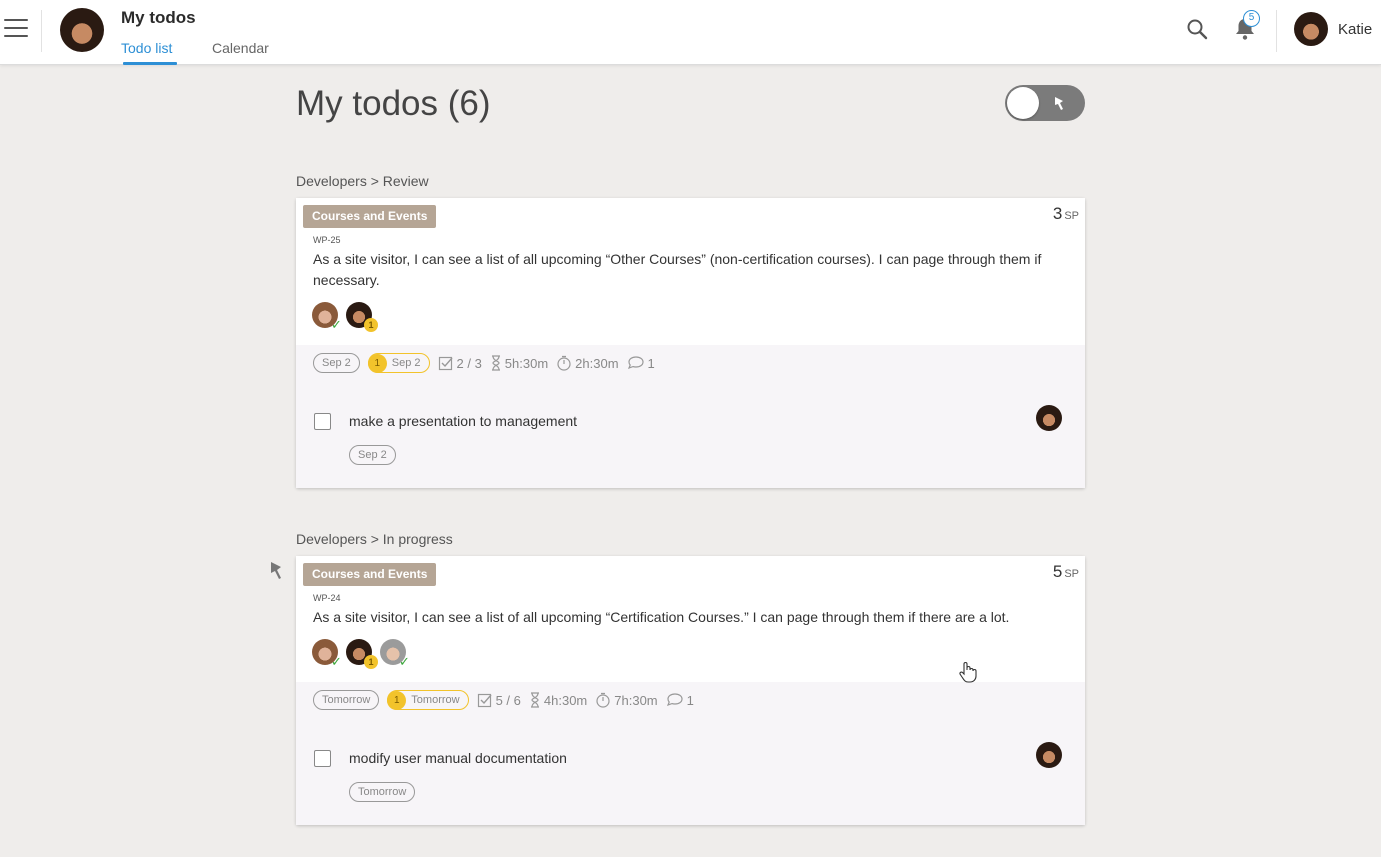  I want to click on todo-due-pill: Tomorrow, so click(382, 792).